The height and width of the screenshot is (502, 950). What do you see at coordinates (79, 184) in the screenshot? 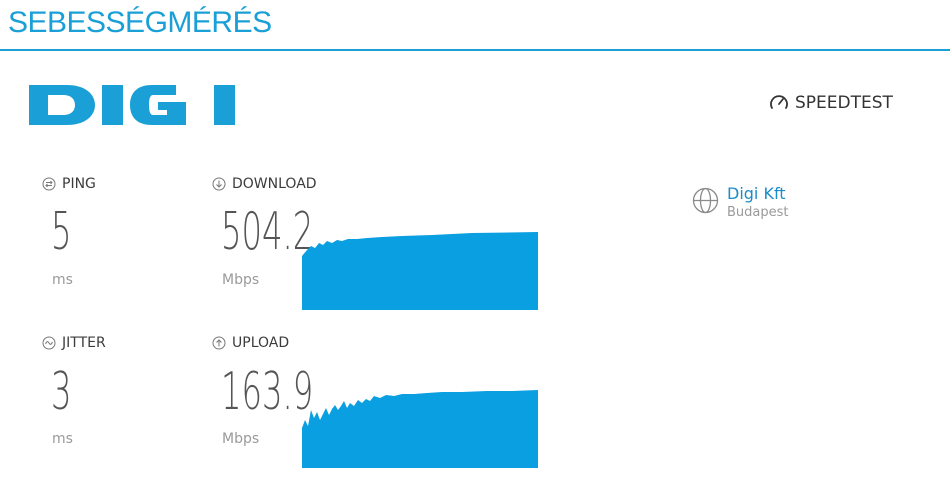
I see `ping-label: PING` at bounding box center [79, 184].